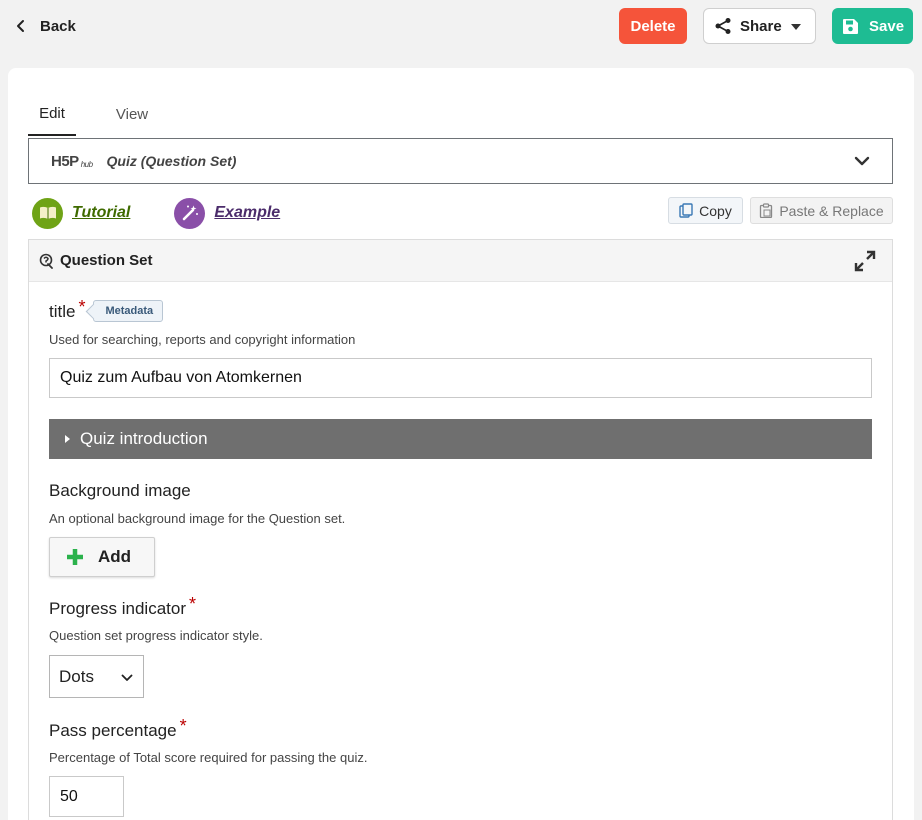 The width and height of the screenshot is (922, 820). I want to click on copy-label: Copy, so click(715, 210).